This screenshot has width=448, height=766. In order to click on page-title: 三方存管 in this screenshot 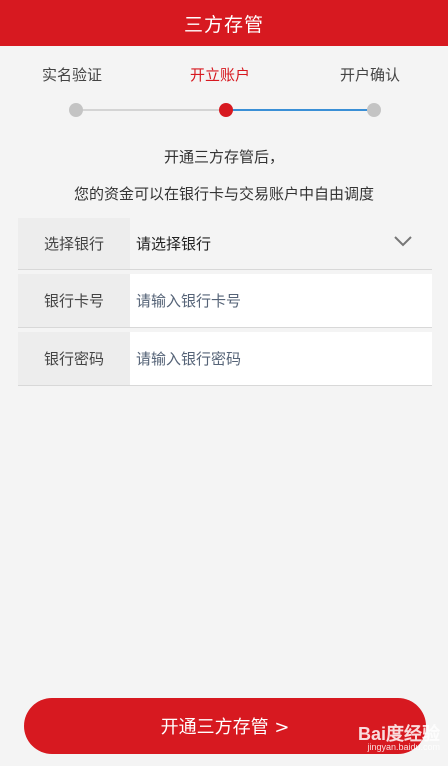, I will do `click(223, 24)`.